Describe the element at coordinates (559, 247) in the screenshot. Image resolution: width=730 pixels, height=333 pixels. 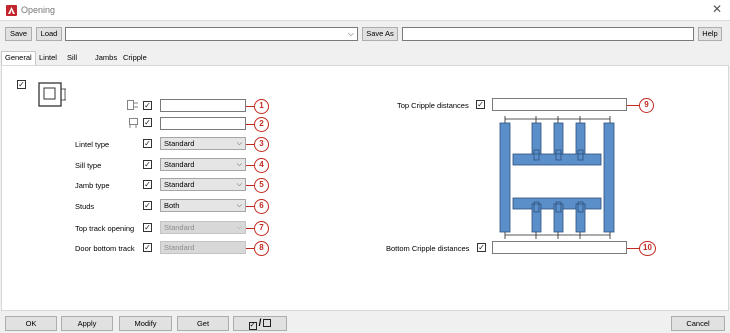
I see `bottom-cripple-input` at that location.